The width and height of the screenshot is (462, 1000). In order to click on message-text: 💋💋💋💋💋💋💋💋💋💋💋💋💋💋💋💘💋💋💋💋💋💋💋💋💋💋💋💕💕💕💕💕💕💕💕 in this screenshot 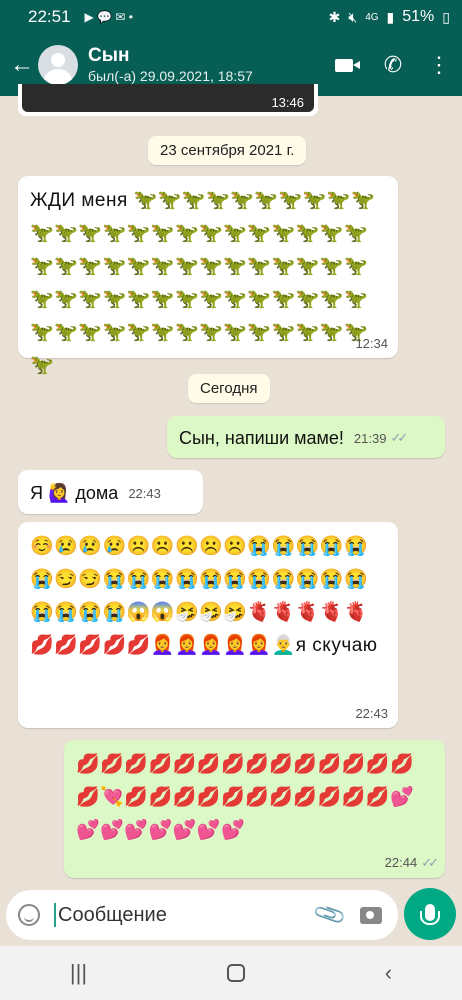, I will do `click(245, 797)`.